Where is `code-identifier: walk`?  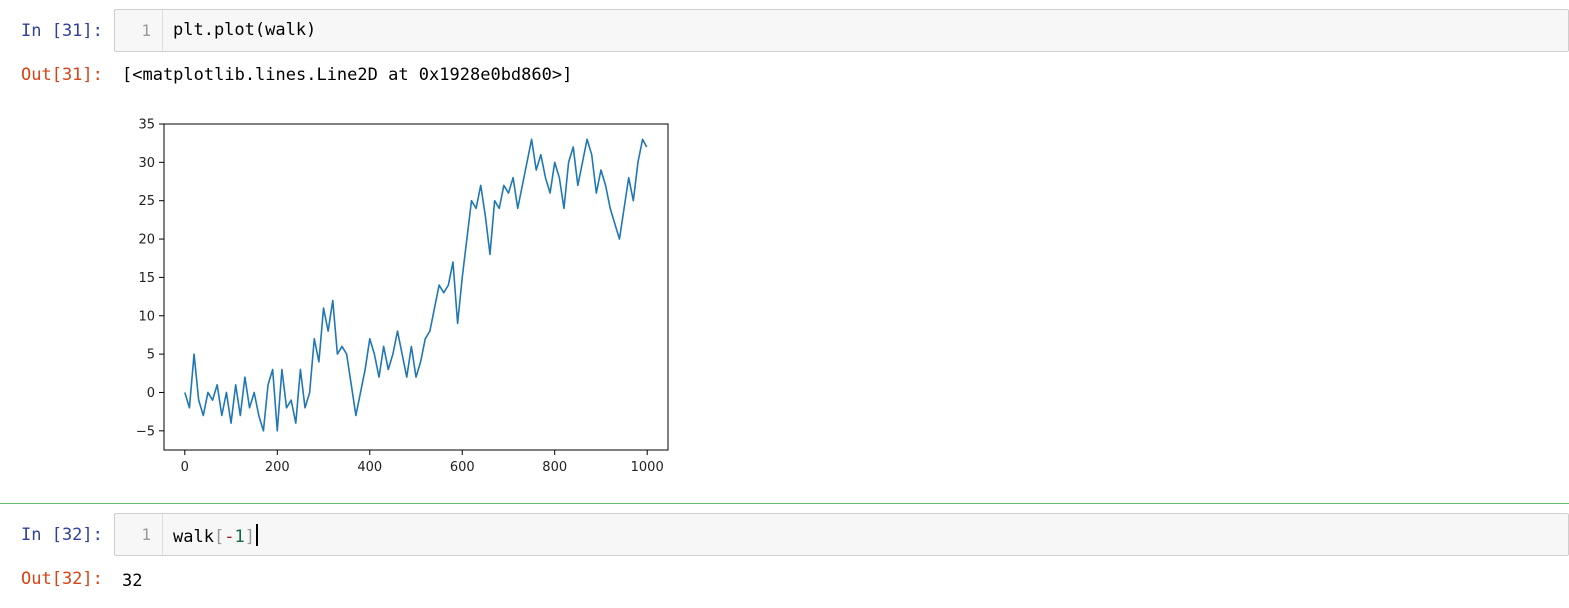 code-identifier: walk is located at coordinates (193, 537).